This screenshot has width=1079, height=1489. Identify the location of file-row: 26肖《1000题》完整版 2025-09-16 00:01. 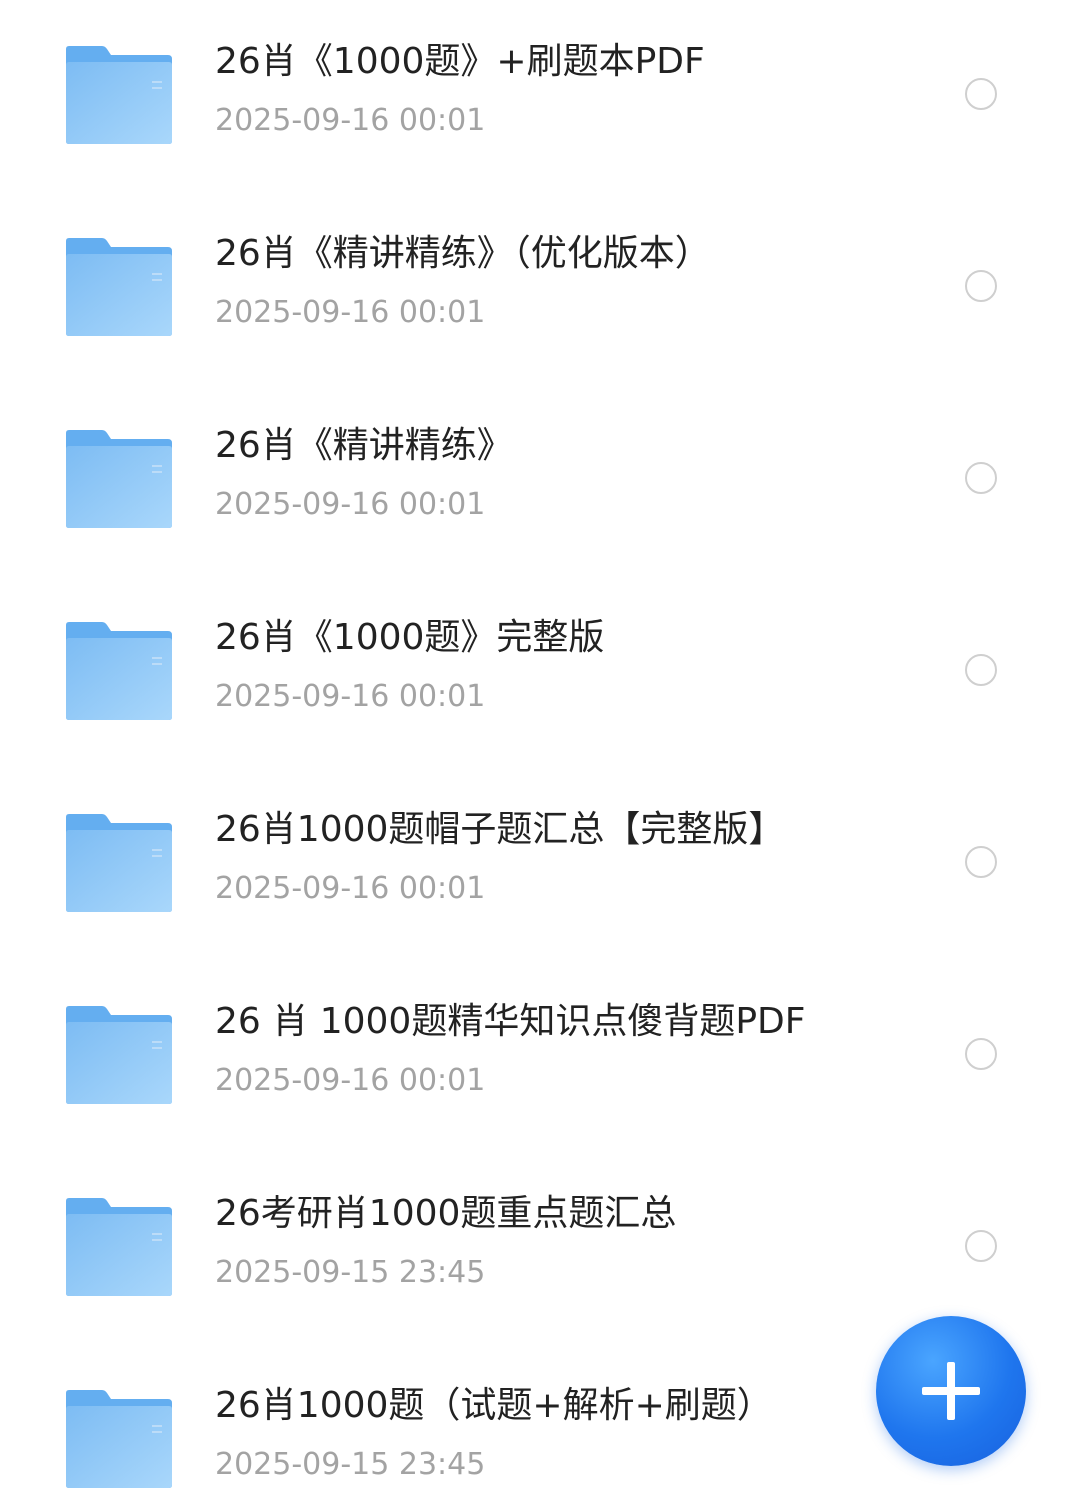
(539, 672).